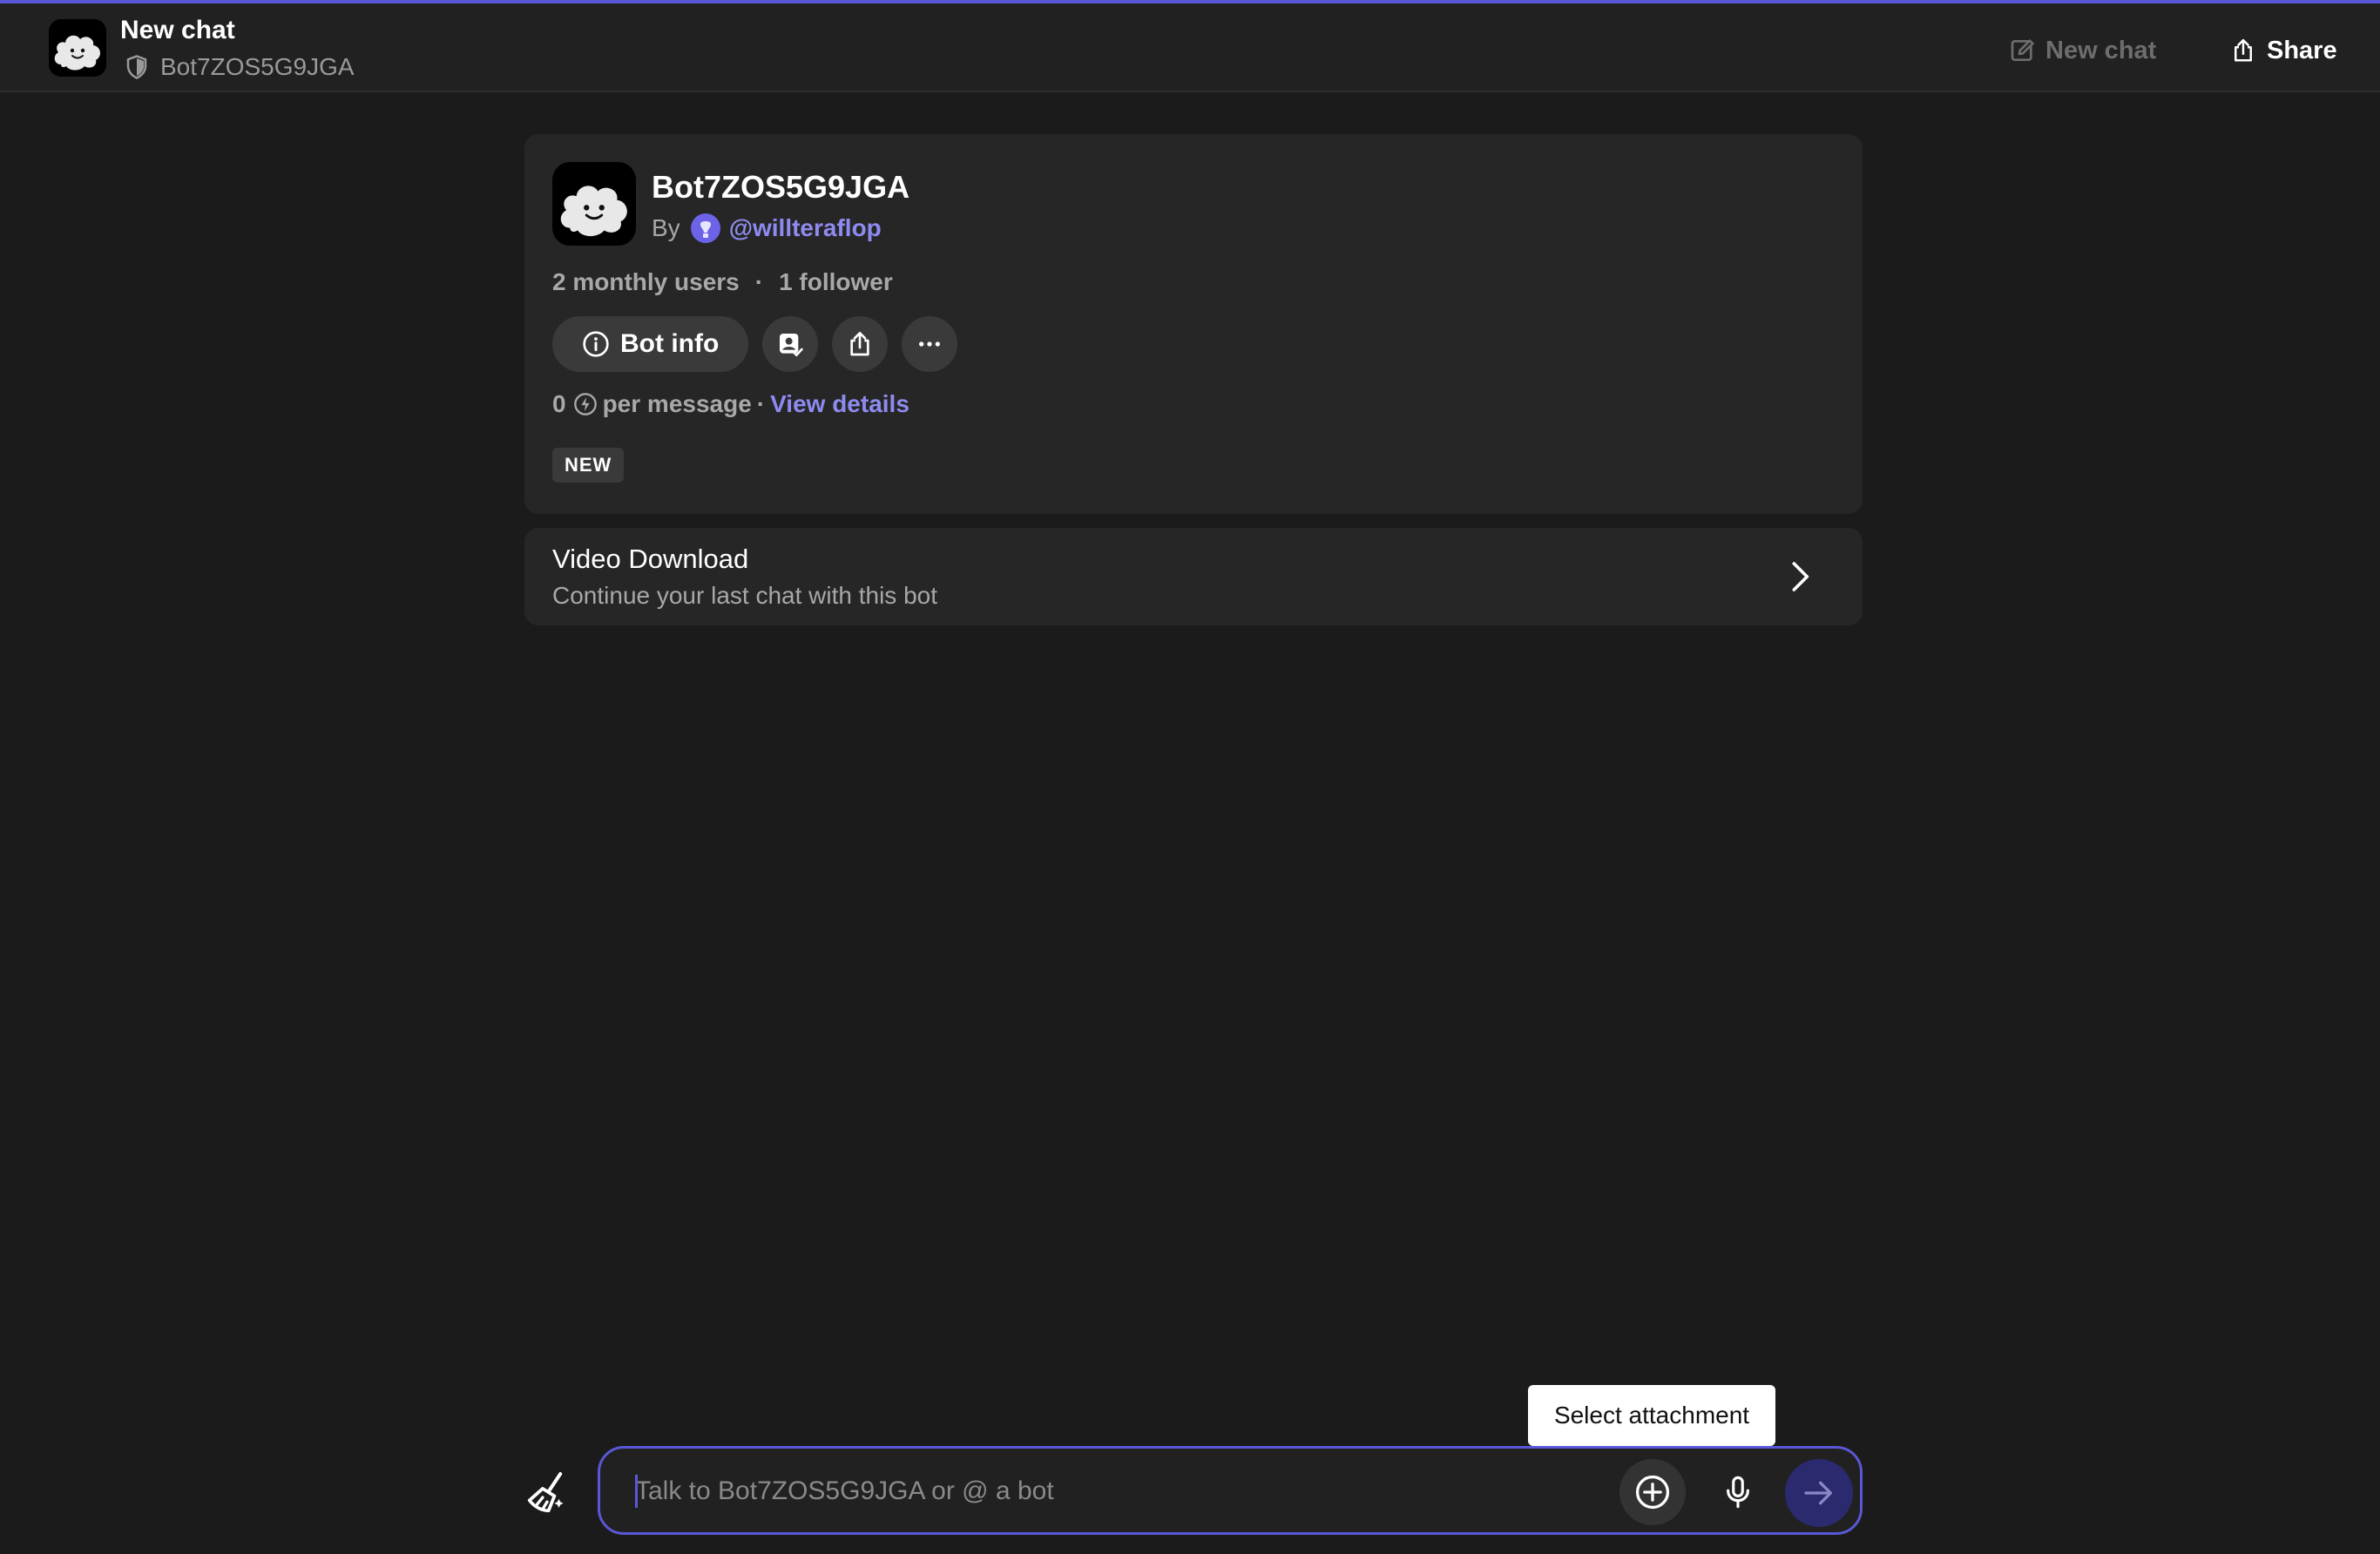 This screenshot has height=1554, width=2380. I want to click on bot-price: 0 per message · View details, so click(730, 405).